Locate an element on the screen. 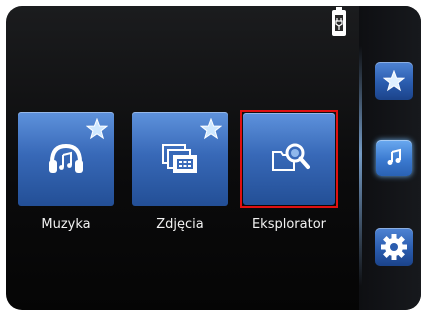  music-note-icon is located at coordinates (394, 156).